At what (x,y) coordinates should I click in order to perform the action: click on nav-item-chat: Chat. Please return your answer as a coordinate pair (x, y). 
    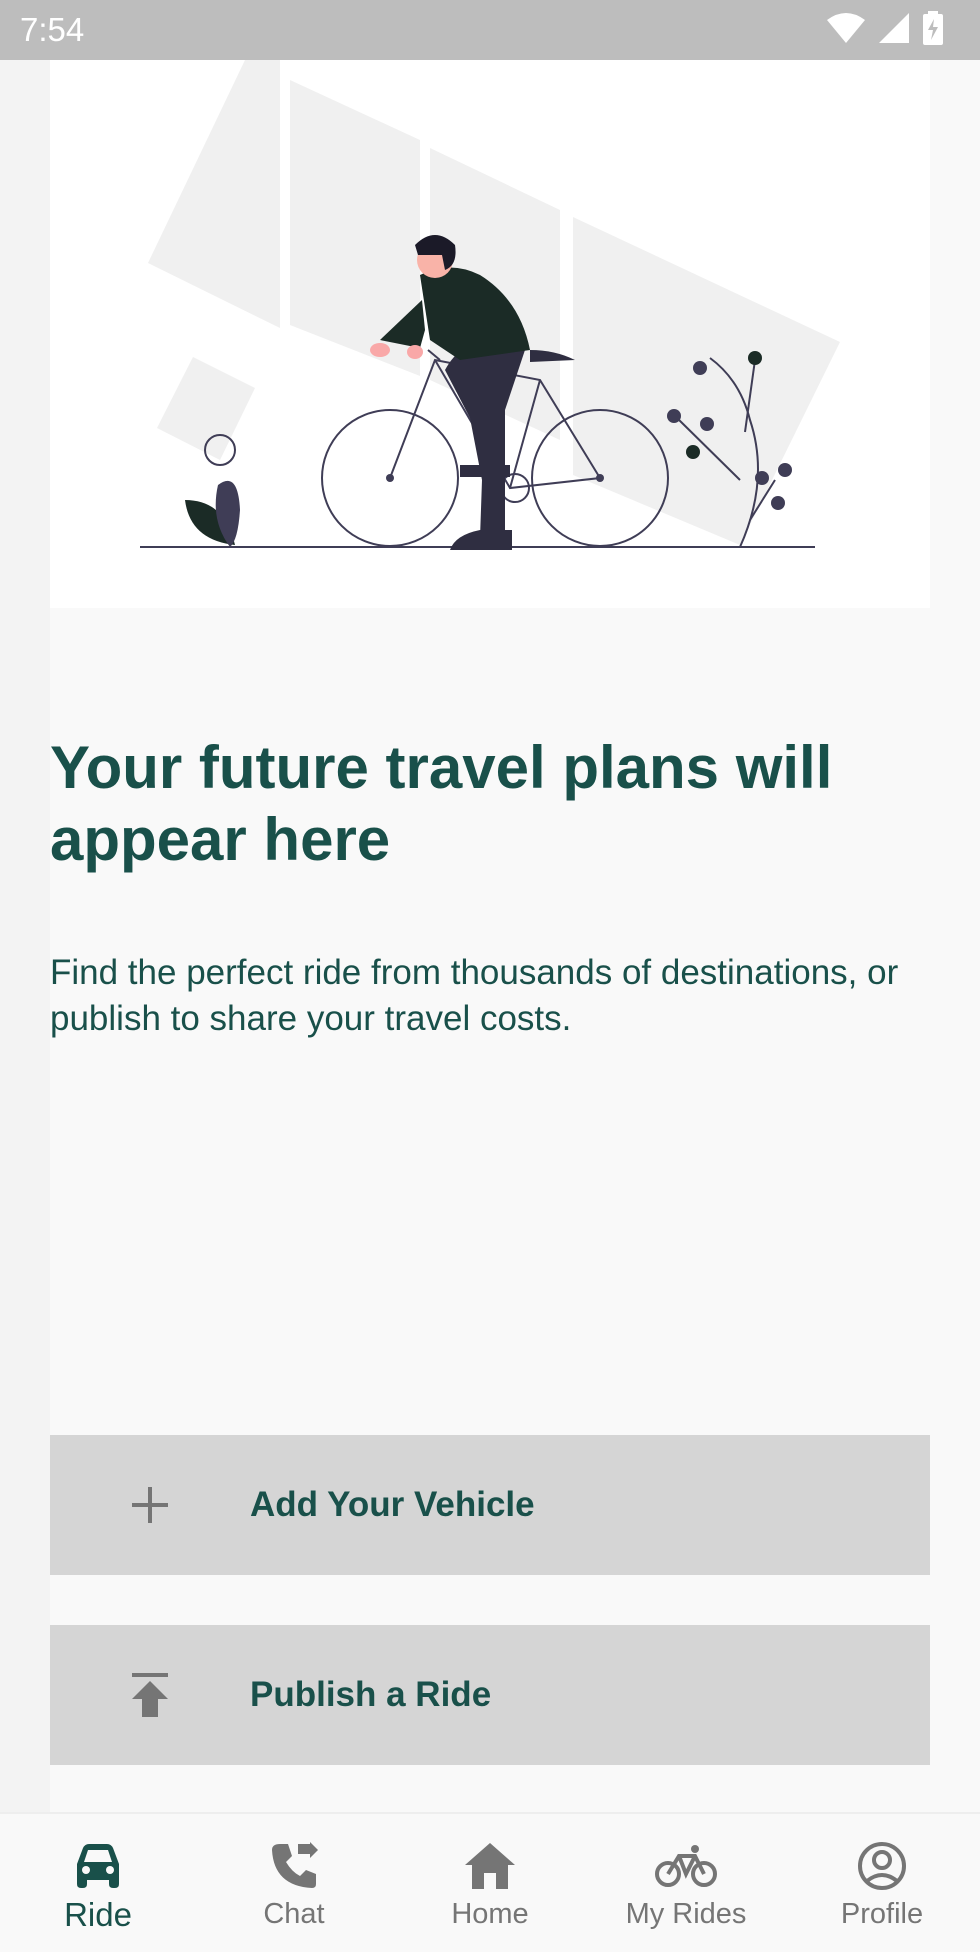
    Looking at the image, I should click on (294, 1883).